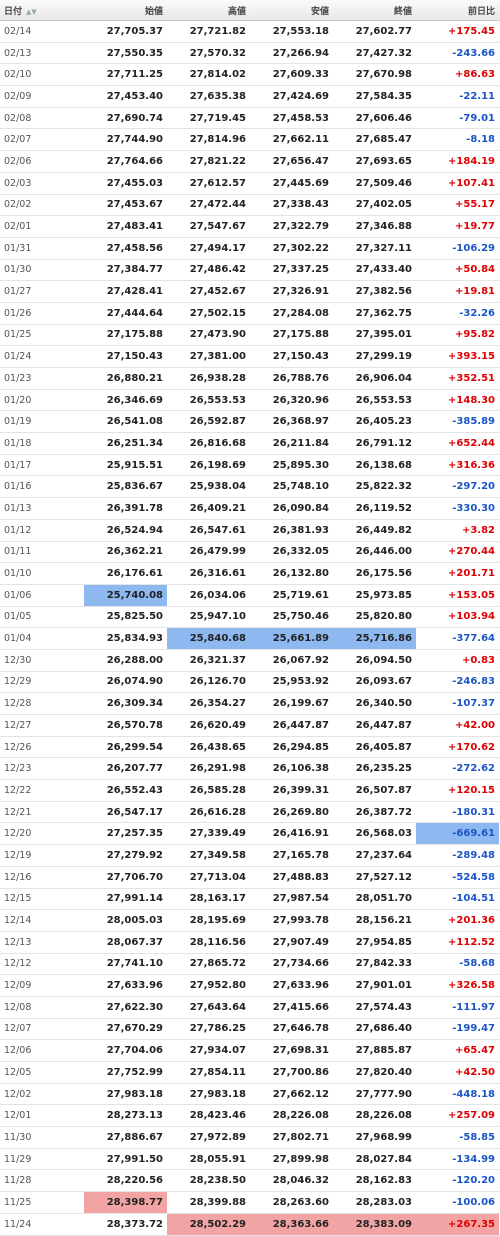  I want to click on sort-icon: ▲▼, so click(31, 12).